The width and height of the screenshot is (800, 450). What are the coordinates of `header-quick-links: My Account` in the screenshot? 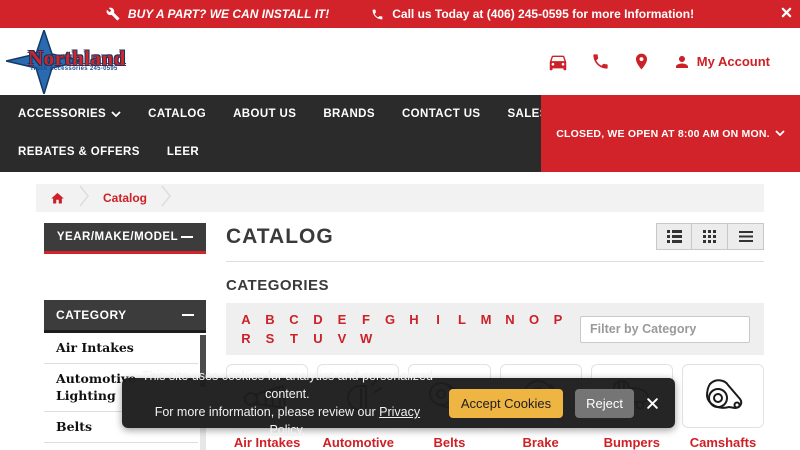 It's located at (658, 62).